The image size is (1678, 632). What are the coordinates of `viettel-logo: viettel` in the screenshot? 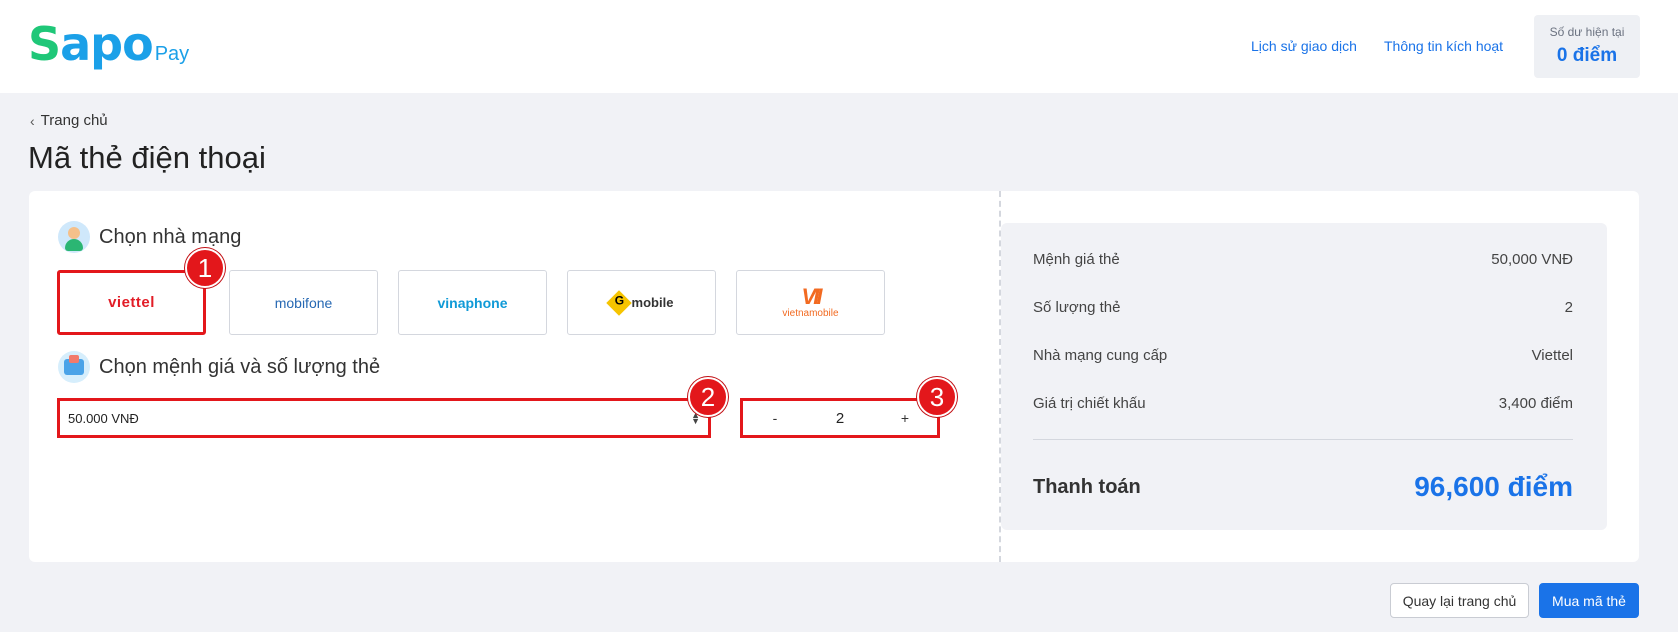 It's located at (131, 302).